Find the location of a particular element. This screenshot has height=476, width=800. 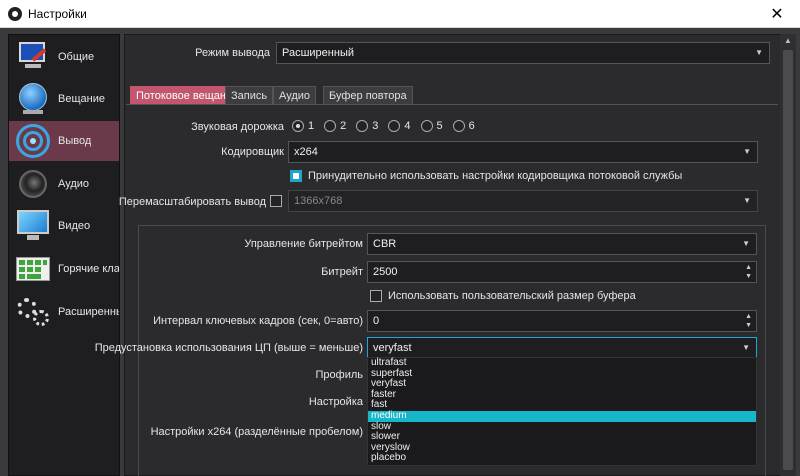

rescale-value: 1366x768 is located at coordinates (318, 201).